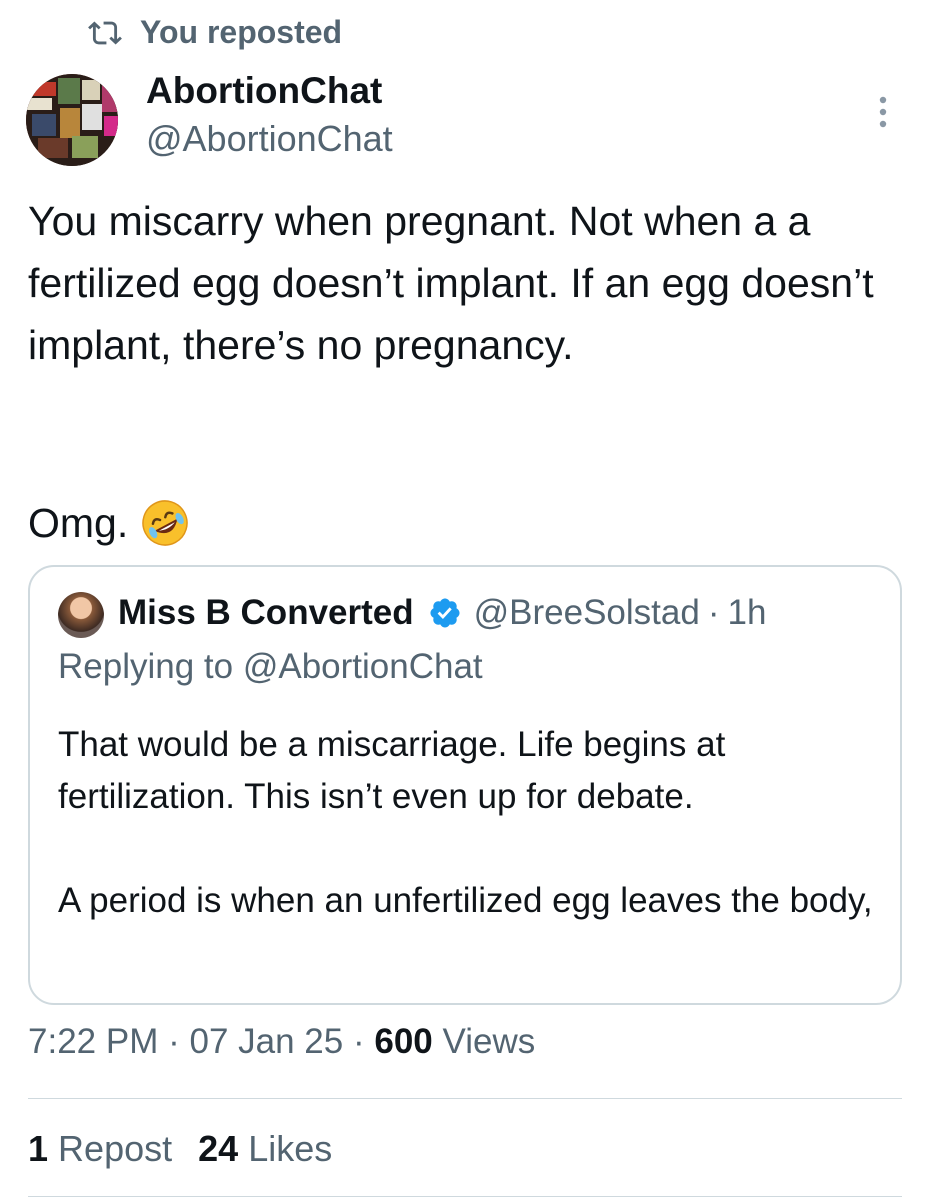 This screenshot has height=1200, width=927. I want to click on tweet-closing-text: Omg., so click(78, 523).